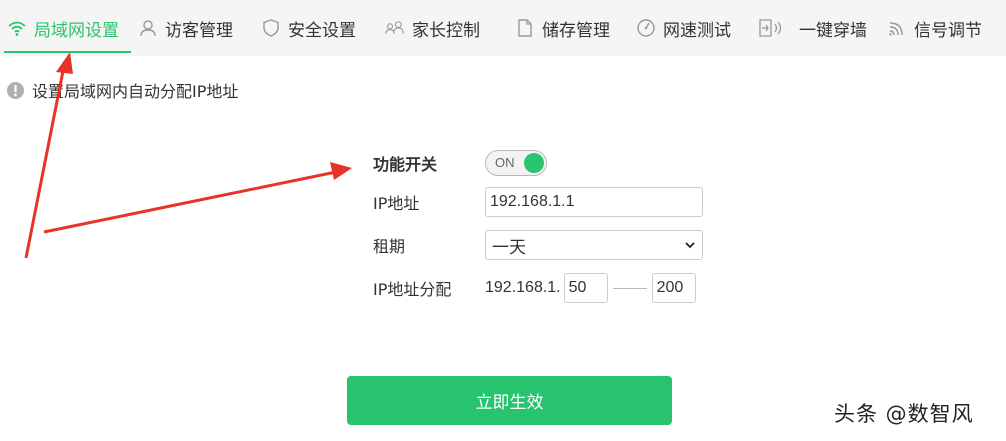 Image resolution: width=1006 pixels, height=441 pixels. Describe the element at coordinates (505, 162) in the screenshot. I see `toggle-state: ON` at that location.